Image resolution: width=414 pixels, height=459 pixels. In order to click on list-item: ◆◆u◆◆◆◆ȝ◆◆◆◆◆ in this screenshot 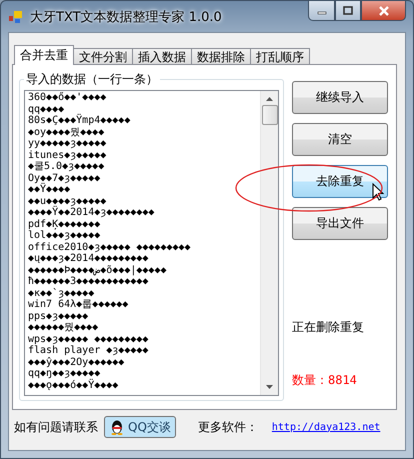, I will do `click(142, 201)`.